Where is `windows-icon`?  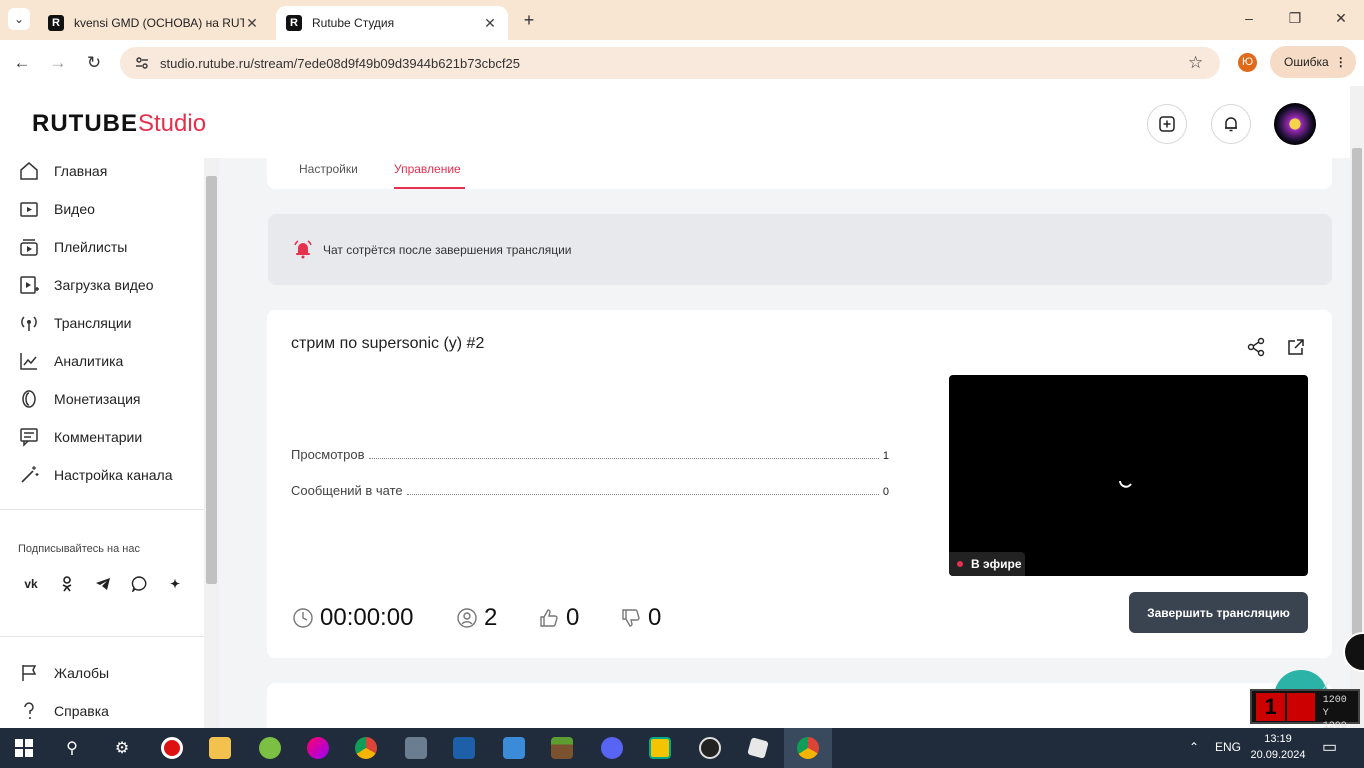
windows-icon is located at coordinates (24, 748).